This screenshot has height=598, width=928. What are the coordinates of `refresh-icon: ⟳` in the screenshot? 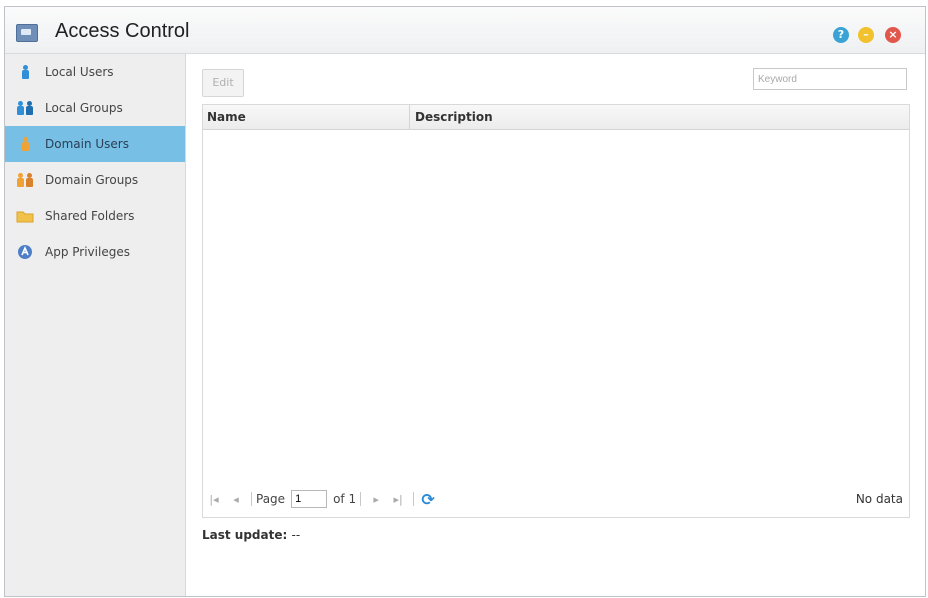 It's located at (428, 499).